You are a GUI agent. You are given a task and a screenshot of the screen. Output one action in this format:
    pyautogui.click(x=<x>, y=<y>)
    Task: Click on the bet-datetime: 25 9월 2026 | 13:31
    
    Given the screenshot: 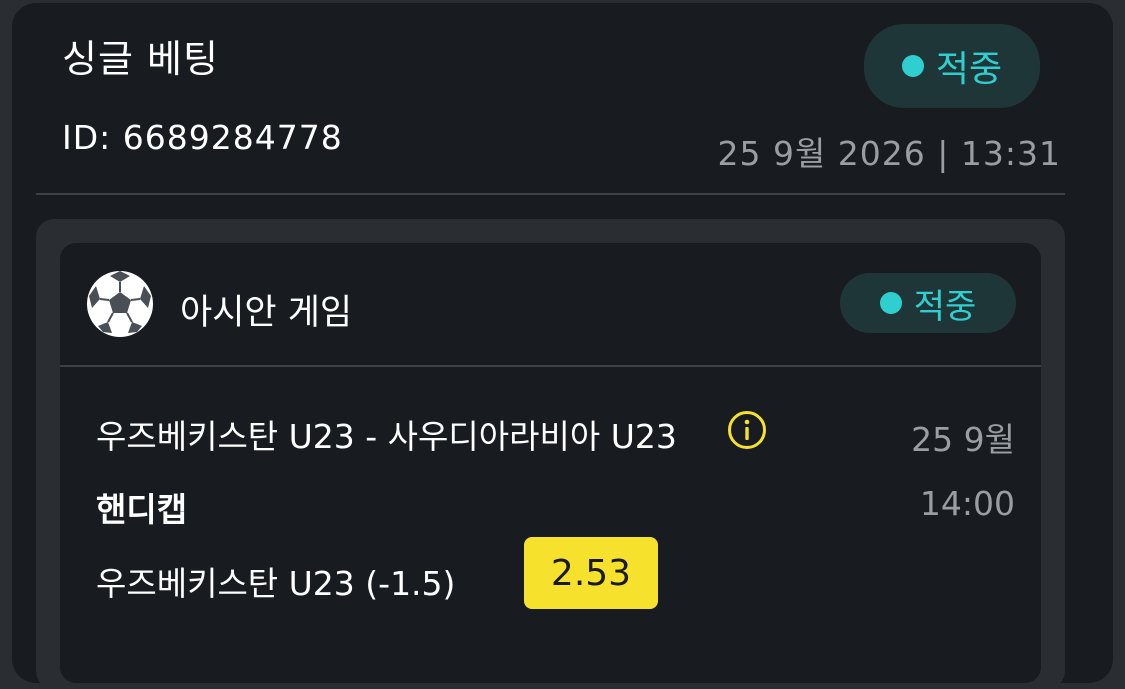 What is the action you would take?
    pyautogui.click(x=889, y=153)
    